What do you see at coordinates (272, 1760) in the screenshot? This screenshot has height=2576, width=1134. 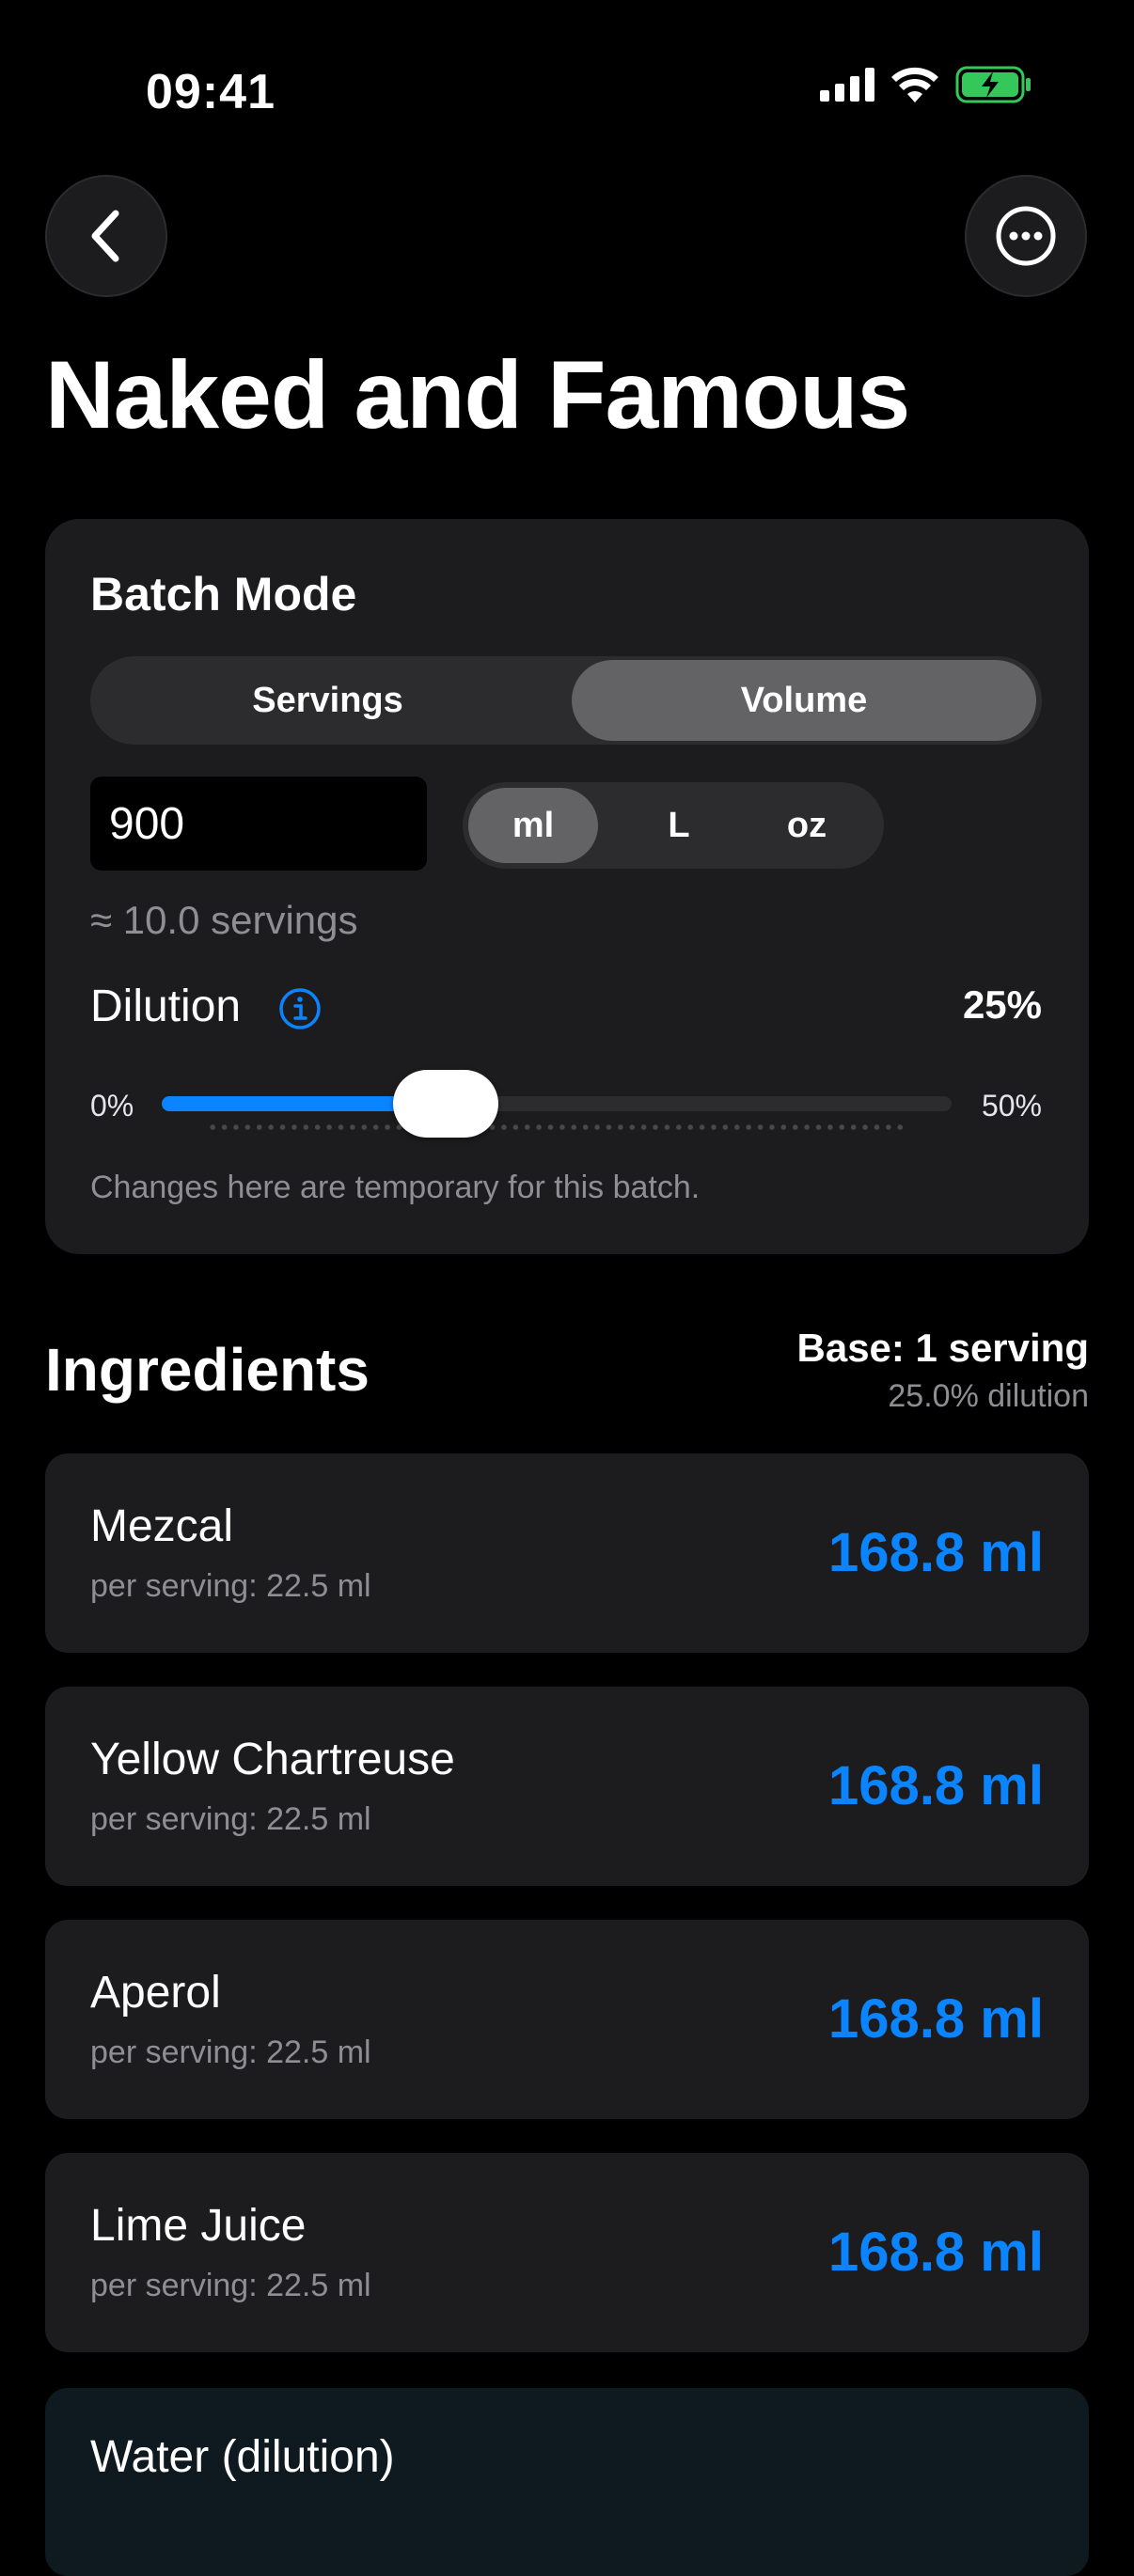 I see `ingredient-name: Yellow Chartreuse` at bounding box center [272, 1760].